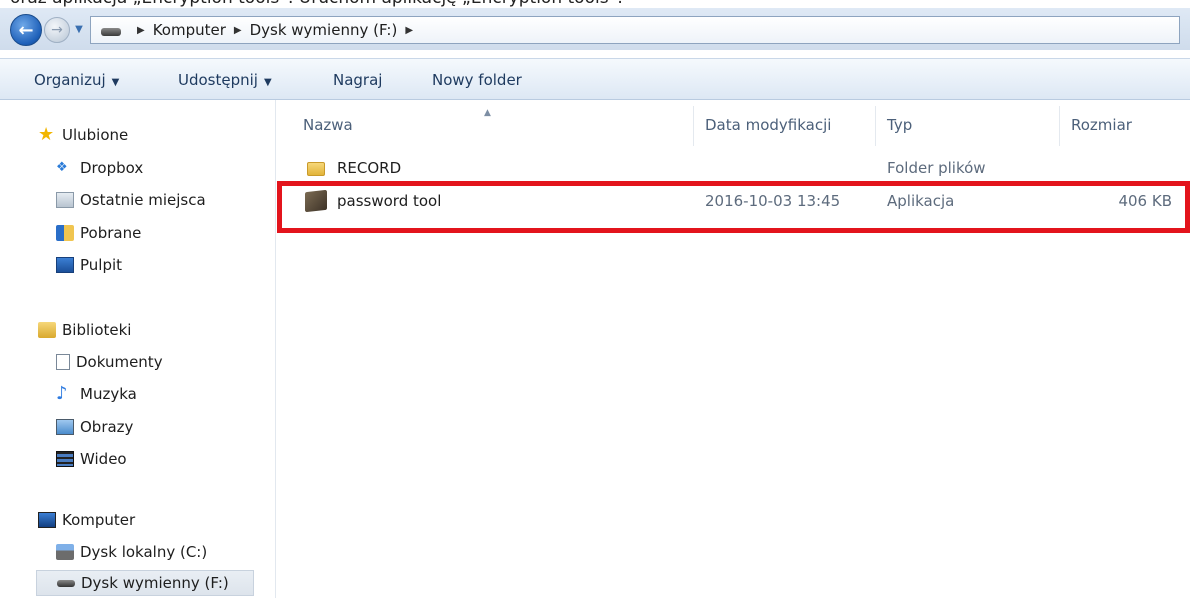  What do you see at coordinates (103, 459) in the screenshot?
I see `nav-videos-label: Wideo` at bounding box center [103, 459].